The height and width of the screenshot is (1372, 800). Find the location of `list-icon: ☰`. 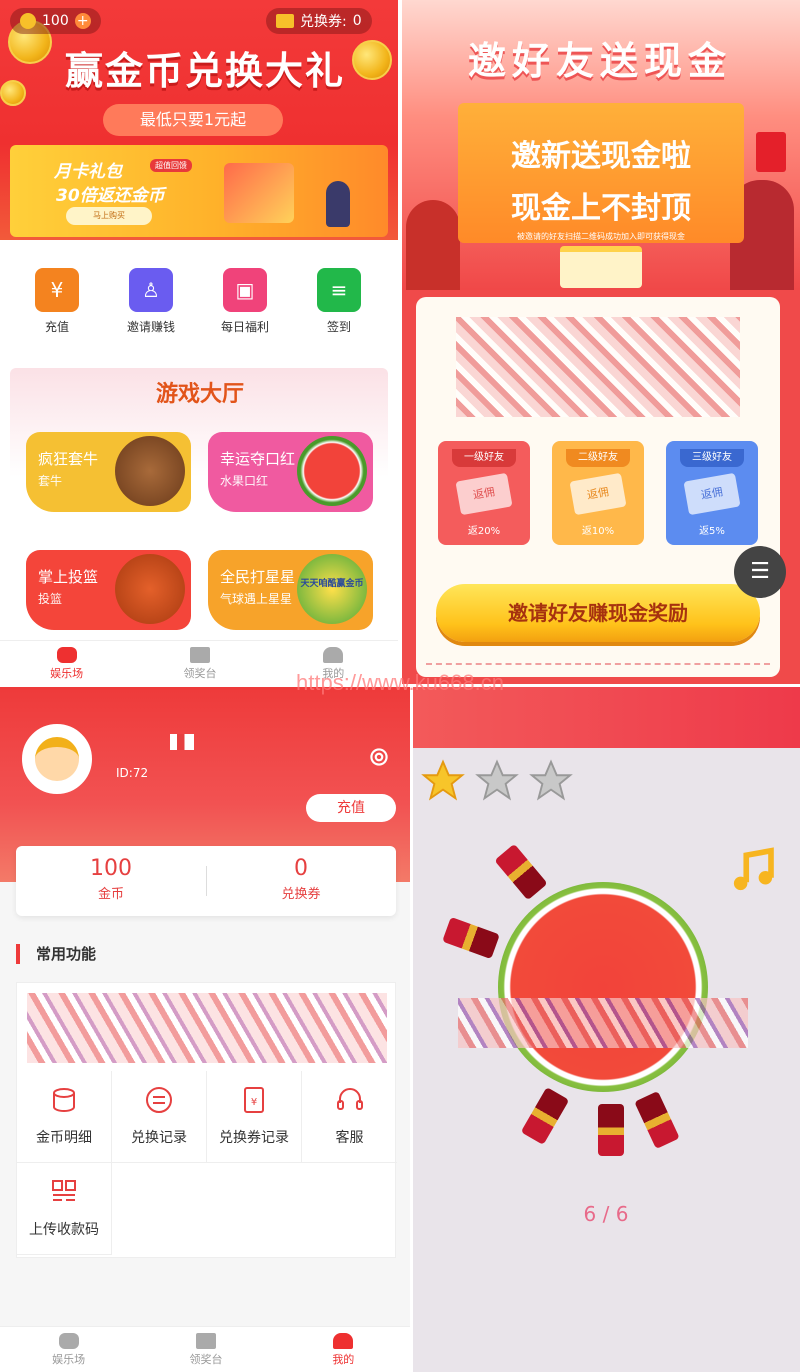

list-icon: ☰ is located at coordinates (760, 571).